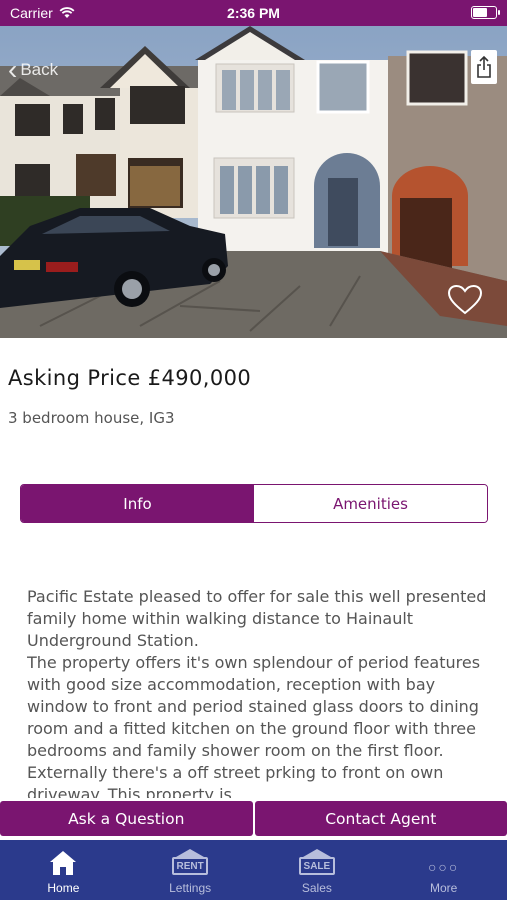  I want to click on tabbar-item-sales: SALE Sales, so click(317, 870).